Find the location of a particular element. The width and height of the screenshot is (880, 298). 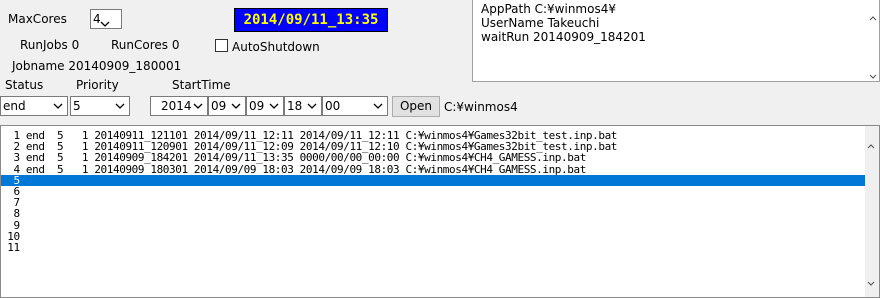

priority-value: 5 is located at coordinates (77, 106).